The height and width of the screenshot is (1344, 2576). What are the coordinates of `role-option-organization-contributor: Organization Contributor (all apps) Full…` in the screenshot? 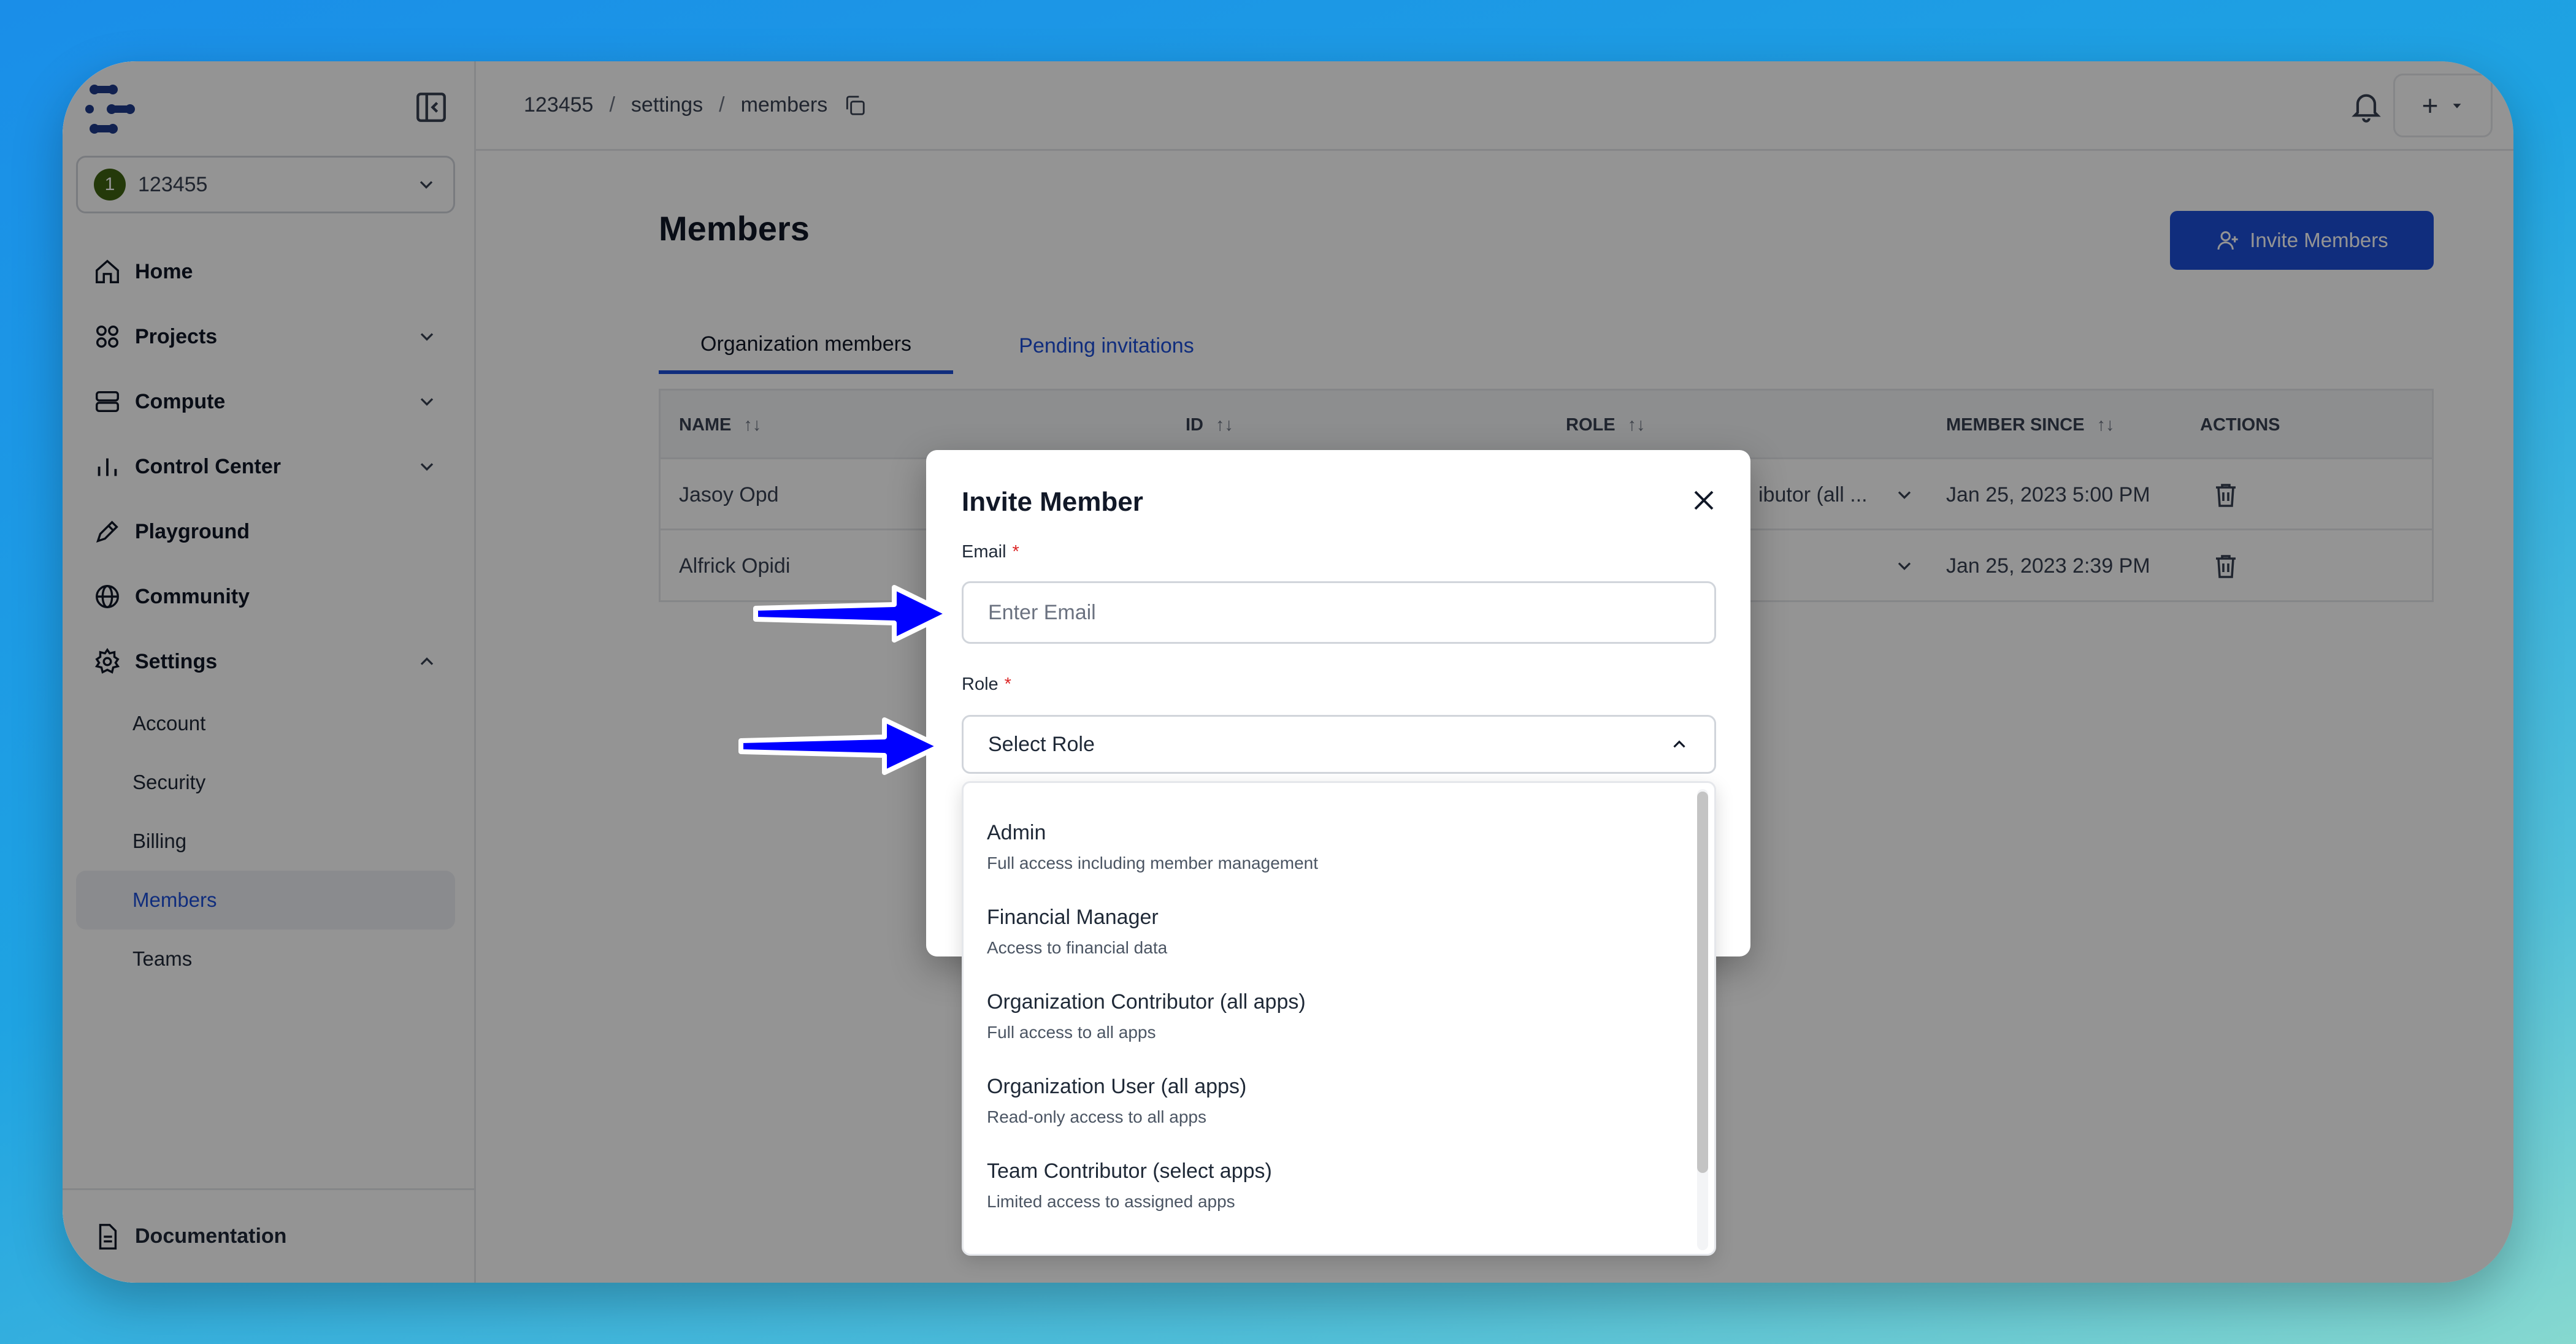 It's located at (1324, 1016).